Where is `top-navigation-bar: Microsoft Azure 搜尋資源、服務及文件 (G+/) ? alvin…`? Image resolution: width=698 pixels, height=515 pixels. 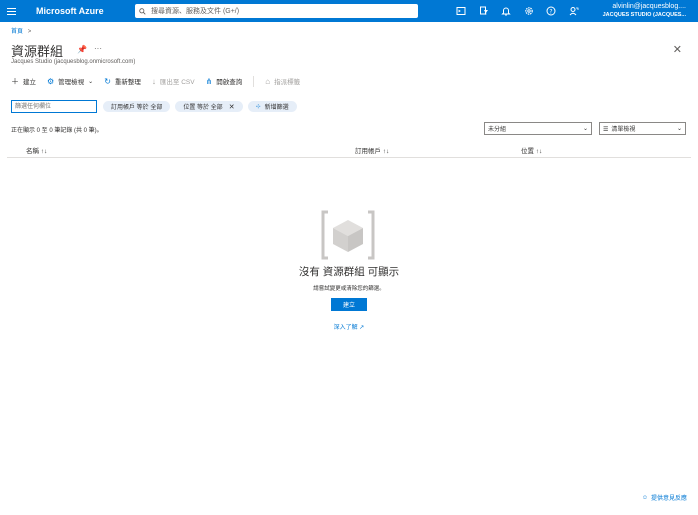
top-navigation-bar: Microsoft Azure 搜尋資源、服務及文件 (G+/) ? alvin… is located at coordinates (349, 11).